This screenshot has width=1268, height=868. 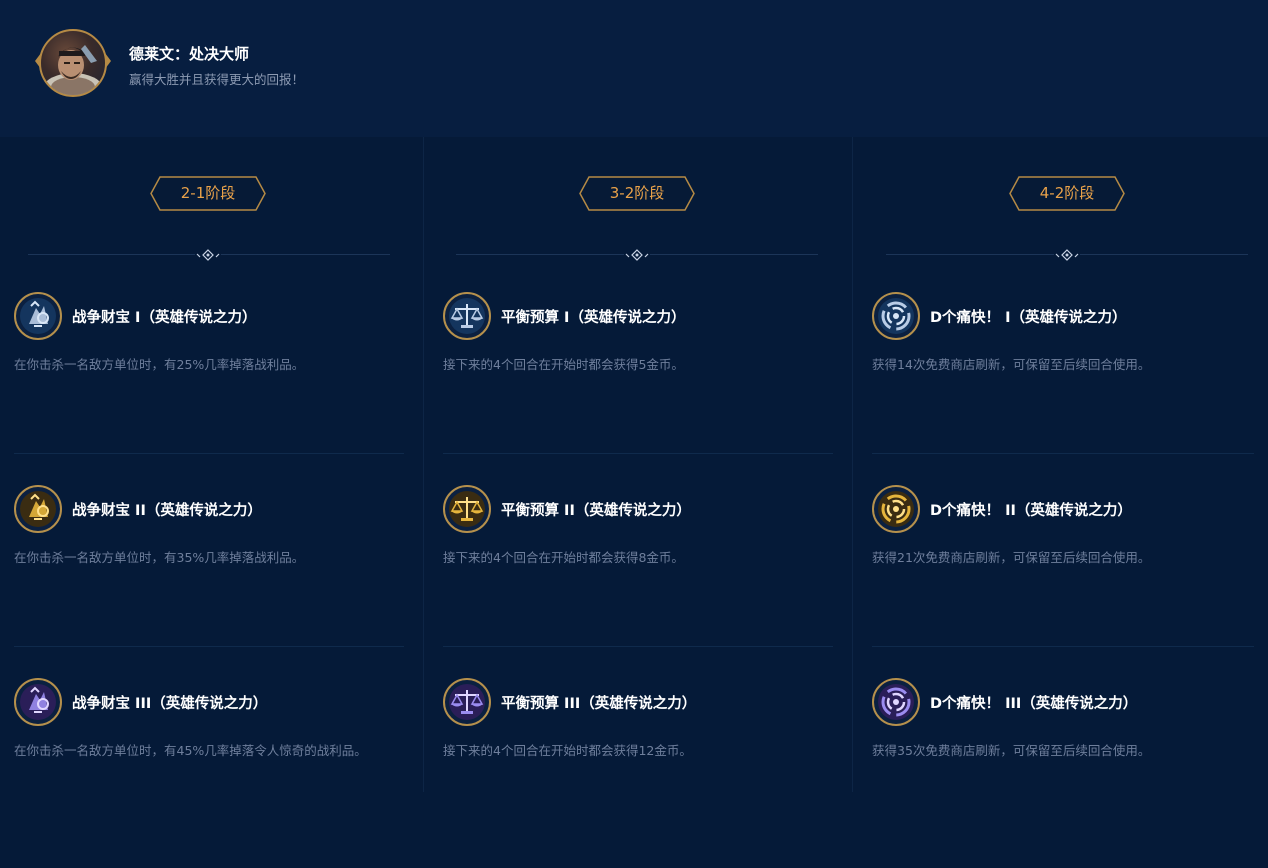 What do you see at coordinates (1031, 511) in the screenshot?
I see `augment-title: D个痛快！ II（英雄传说之力）` at bounding box center [1031, 511].